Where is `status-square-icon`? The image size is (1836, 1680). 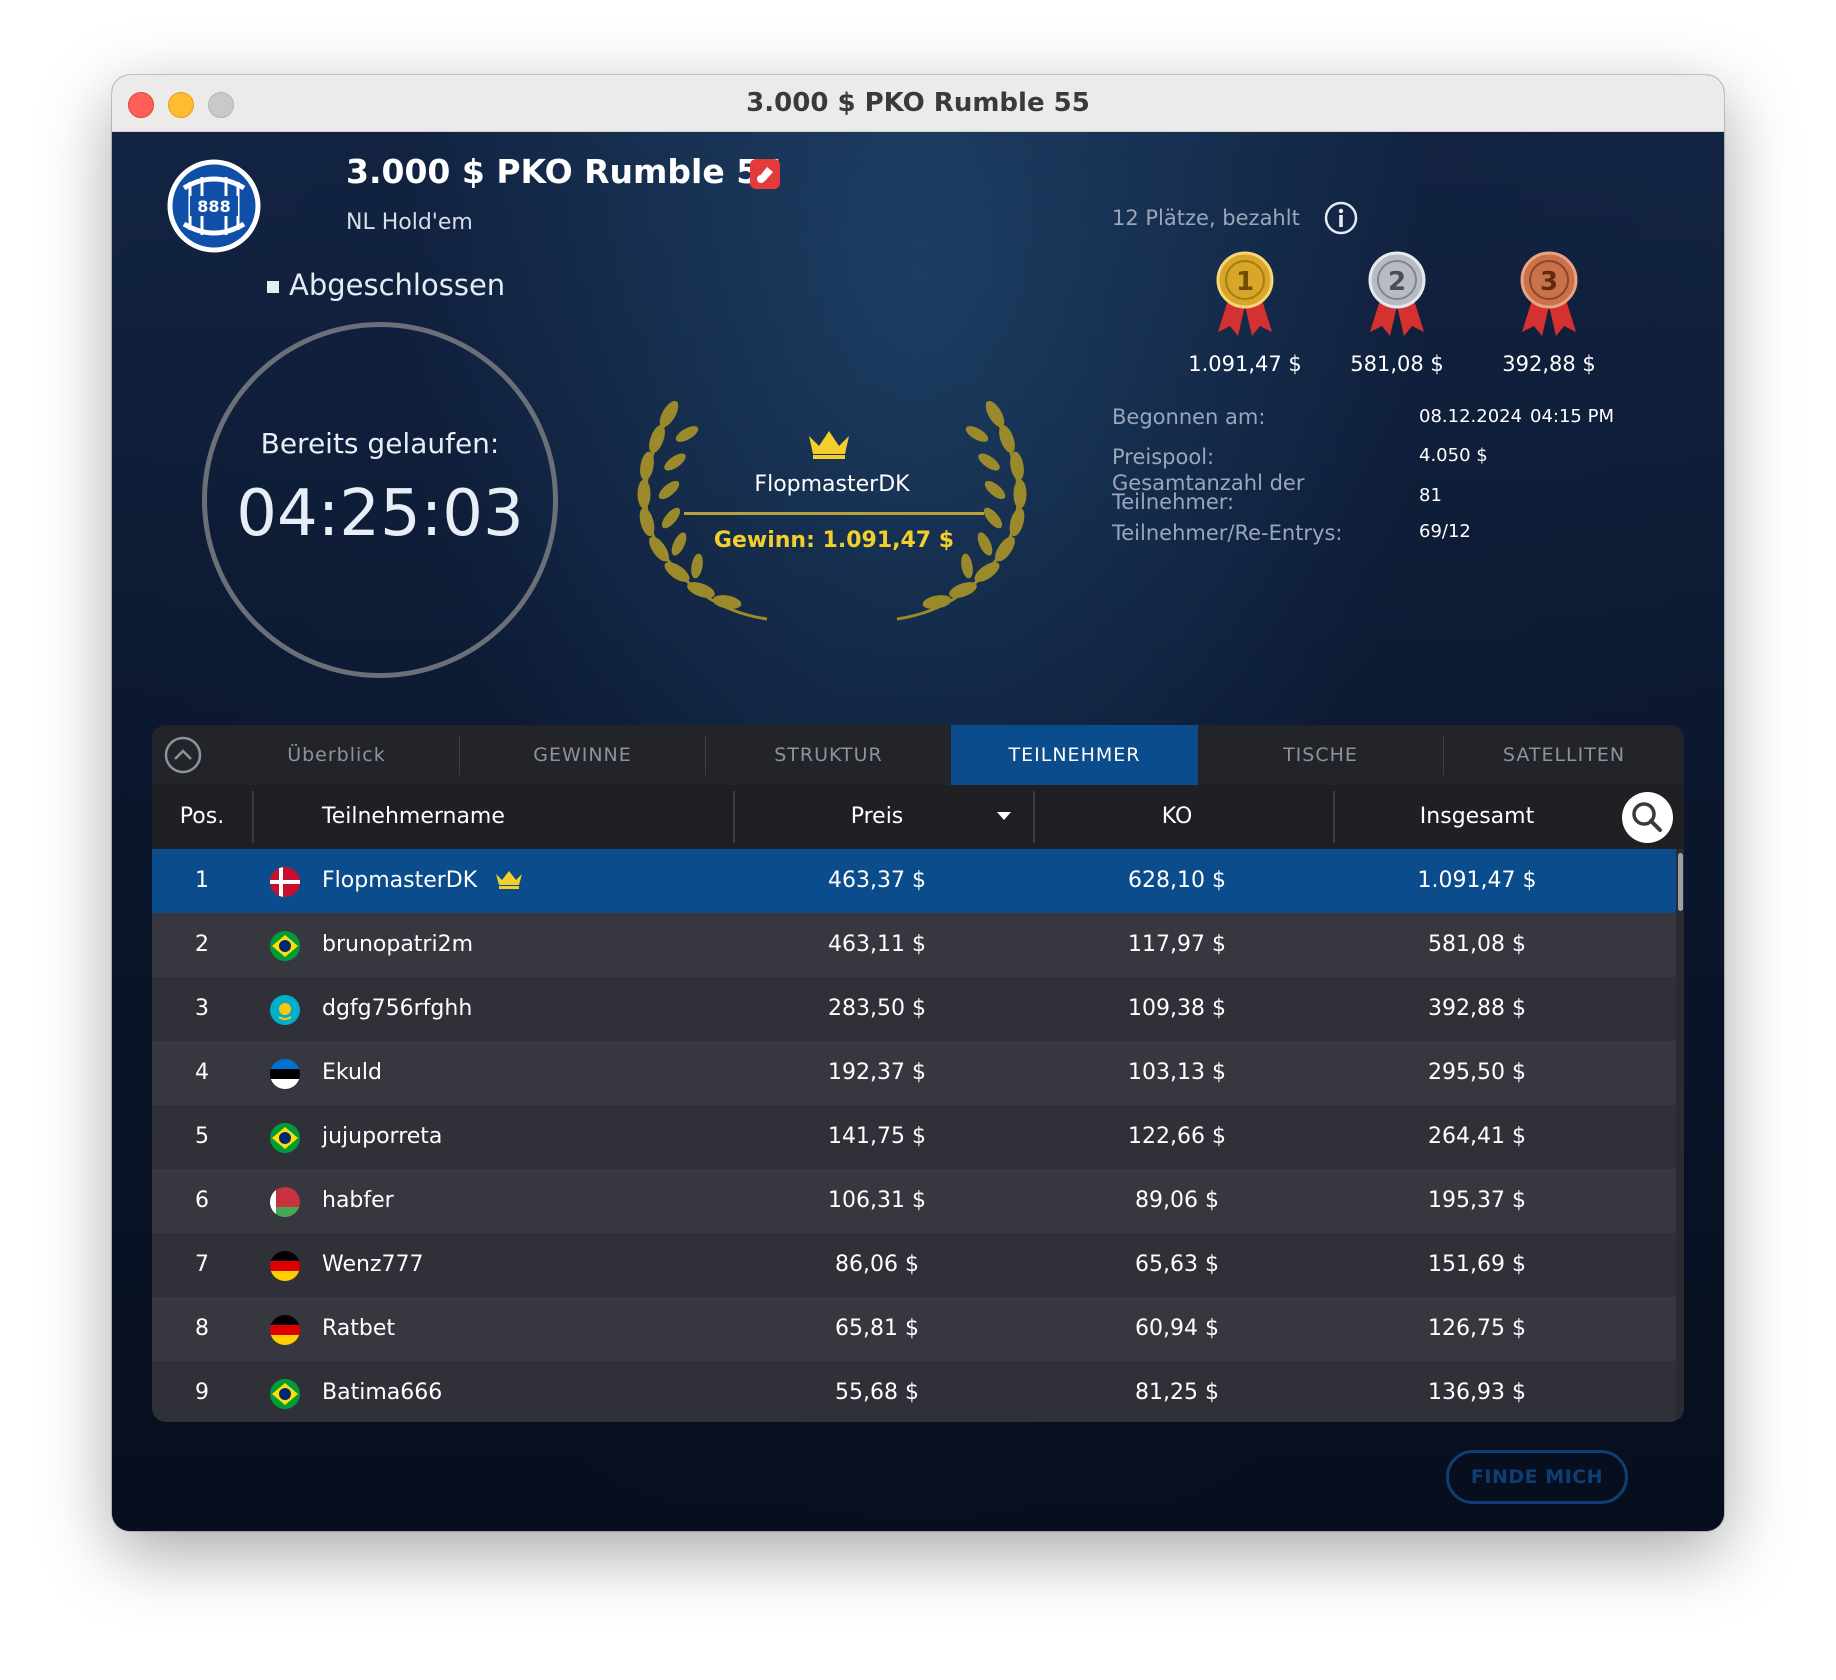 status-square-icon is located at coordinates (273, 287).